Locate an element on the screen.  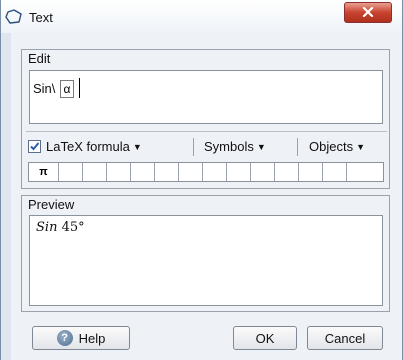
preview-formula: Sin 45° is located at coordinates (60, 227).